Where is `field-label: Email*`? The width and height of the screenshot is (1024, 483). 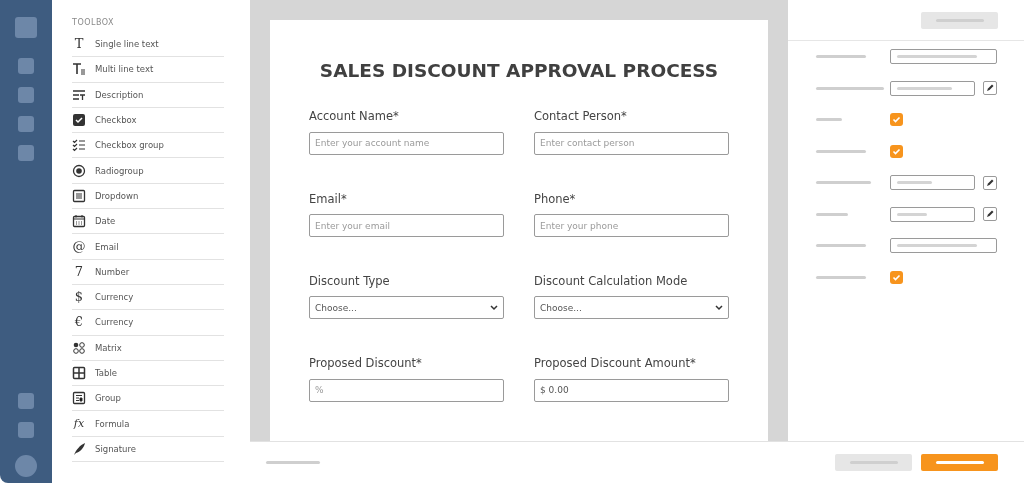 field-label: Email* is located at coordinates (328, 198).